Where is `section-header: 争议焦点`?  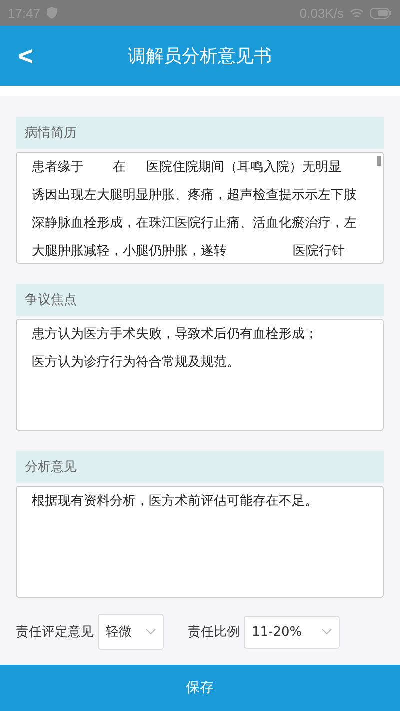 section-header: 争议焦点 is located at coordinates (200, 300).